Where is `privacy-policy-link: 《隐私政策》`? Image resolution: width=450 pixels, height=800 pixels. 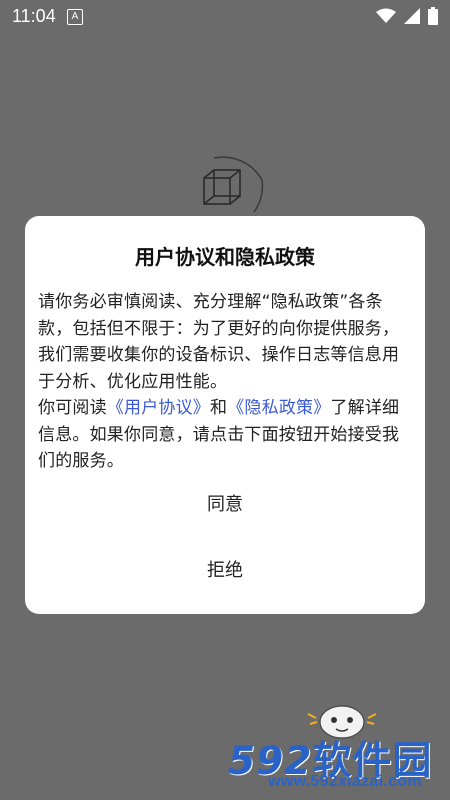 privacy-policy-link: 《隐私政策》 is located at coordinates (278, 408).